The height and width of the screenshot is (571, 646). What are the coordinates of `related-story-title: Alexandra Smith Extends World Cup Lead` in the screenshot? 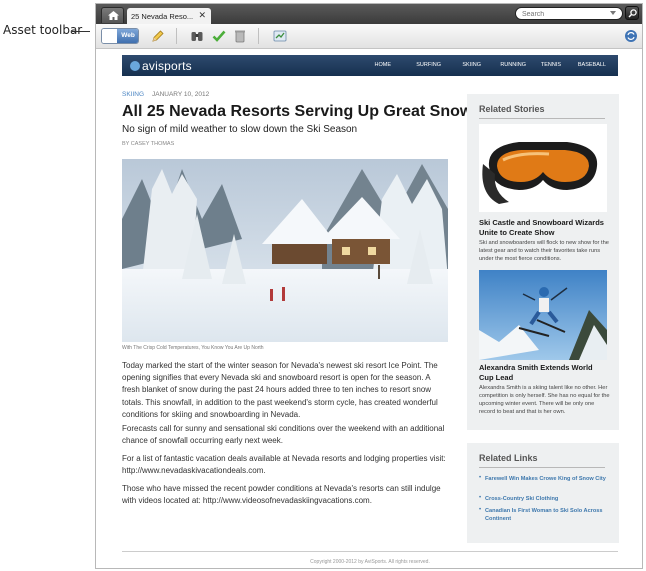 It's located at (544, 373).